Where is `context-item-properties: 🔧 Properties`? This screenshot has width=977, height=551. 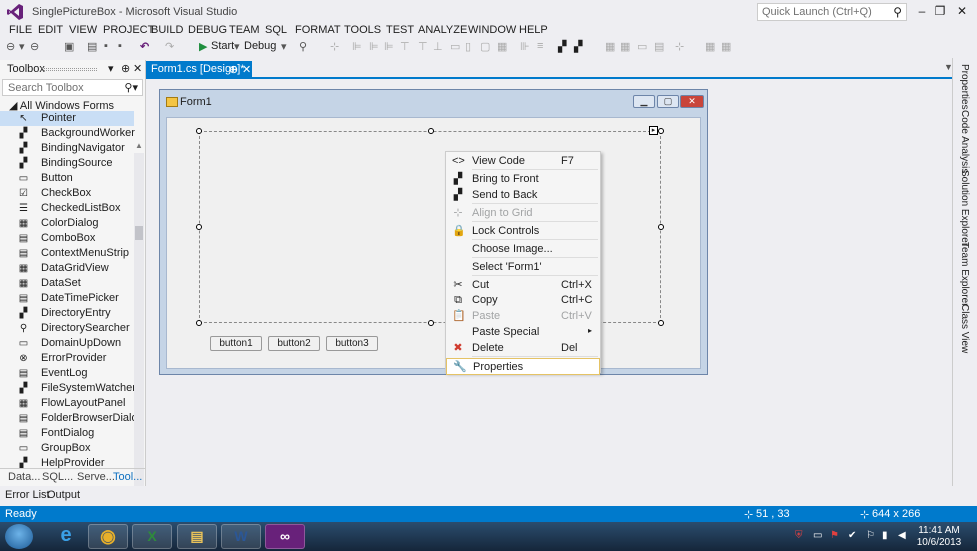 context-item-properties: 🔧 Properties is located at coordinates (523, 366).